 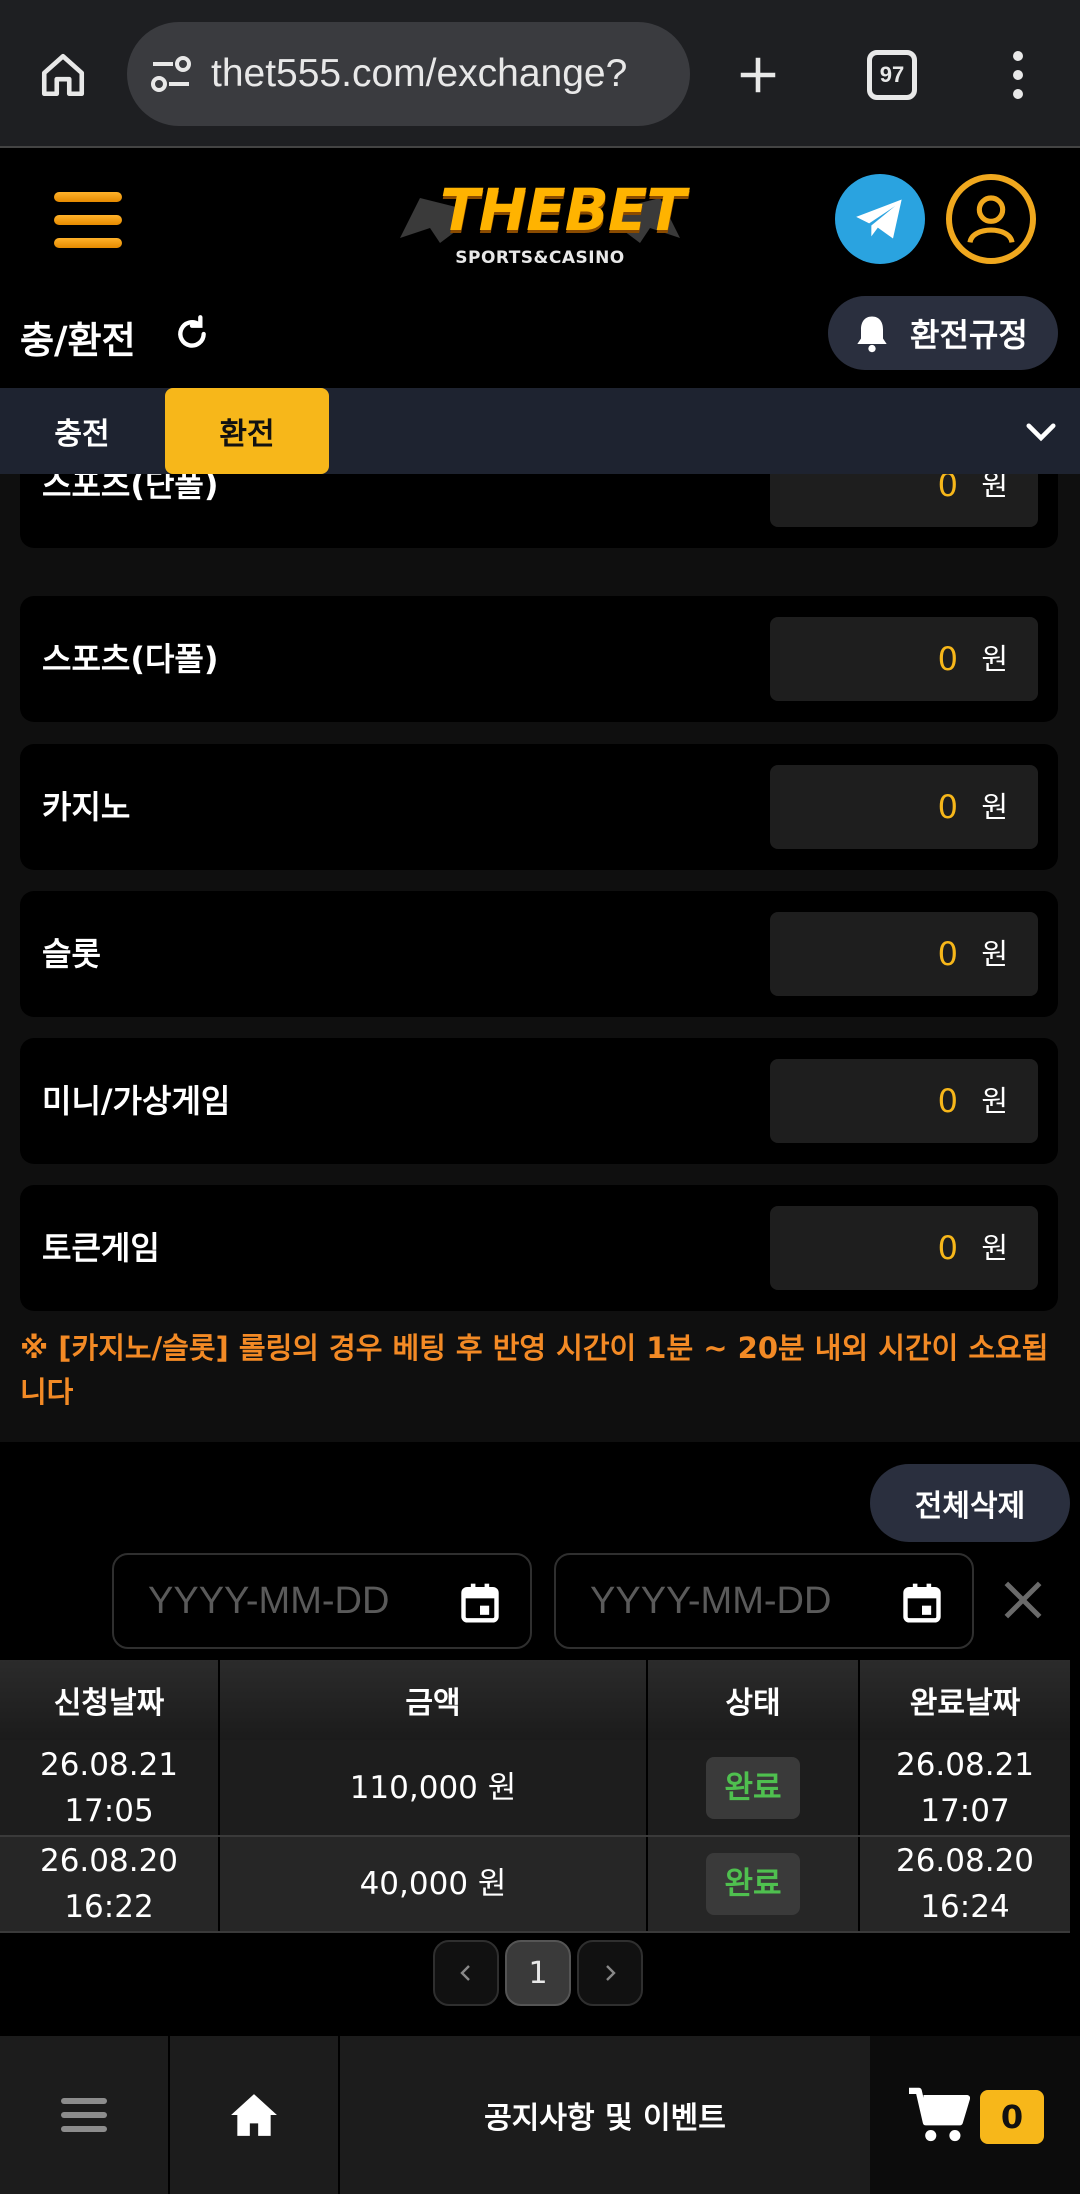 What do you see at coordinates (965, 1764) in the screenshot?
I see `done-date: 26.08.21` at bounding box center [965, 1764].